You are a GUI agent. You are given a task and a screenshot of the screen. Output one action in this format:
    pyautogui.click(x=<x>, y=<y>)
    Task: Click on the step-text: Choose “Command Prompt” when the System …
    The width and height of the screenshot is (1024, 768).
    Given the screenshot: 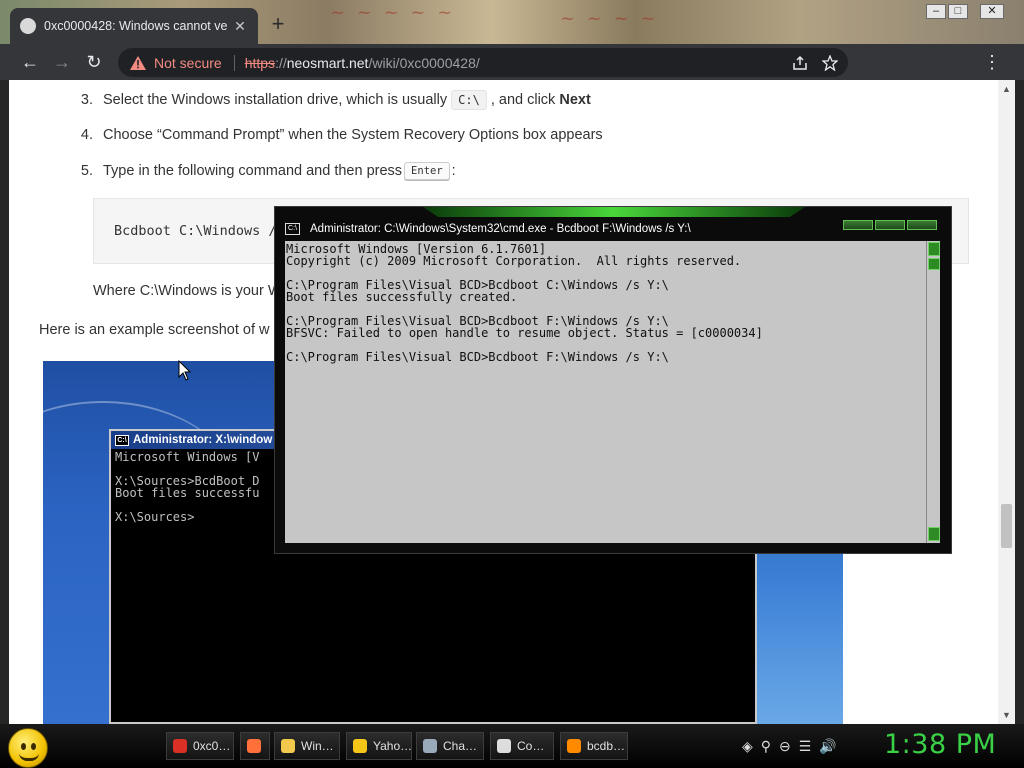 What is the action you would take?
    pyautogui.click(x=353, y=135)
    